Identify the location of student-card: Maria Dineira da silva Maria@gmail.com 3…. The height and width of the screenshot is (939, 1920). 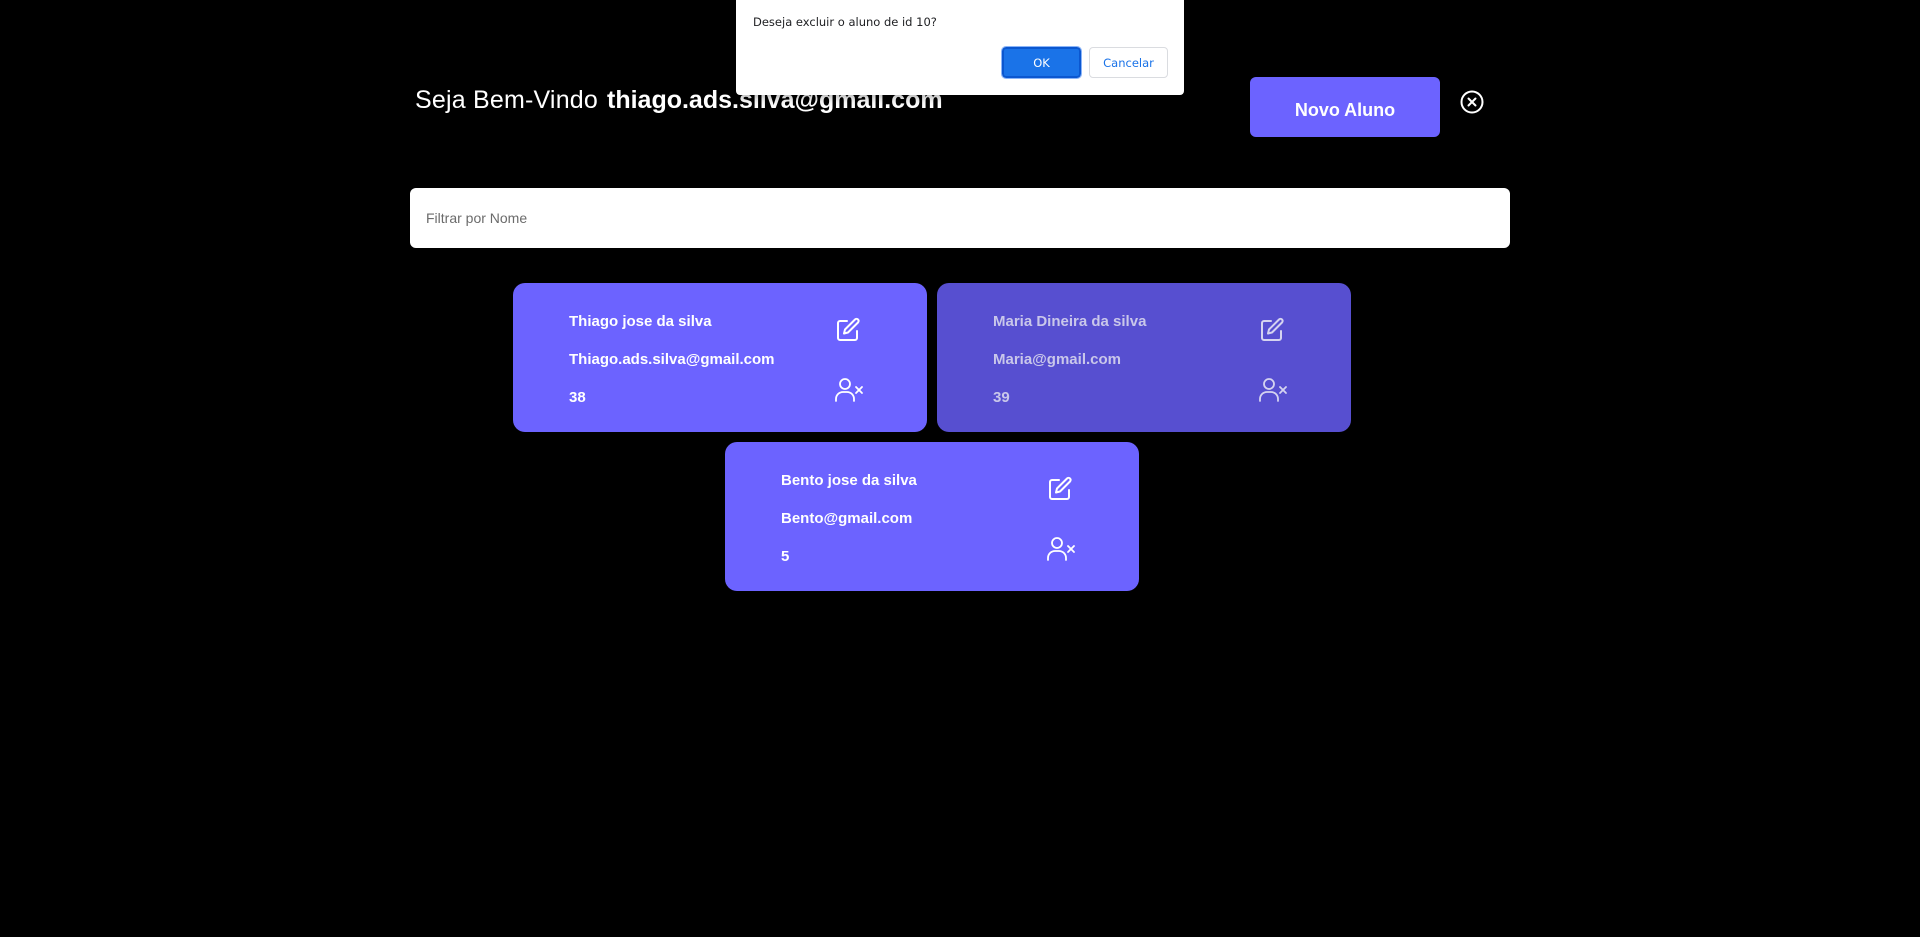
(1144, 357).